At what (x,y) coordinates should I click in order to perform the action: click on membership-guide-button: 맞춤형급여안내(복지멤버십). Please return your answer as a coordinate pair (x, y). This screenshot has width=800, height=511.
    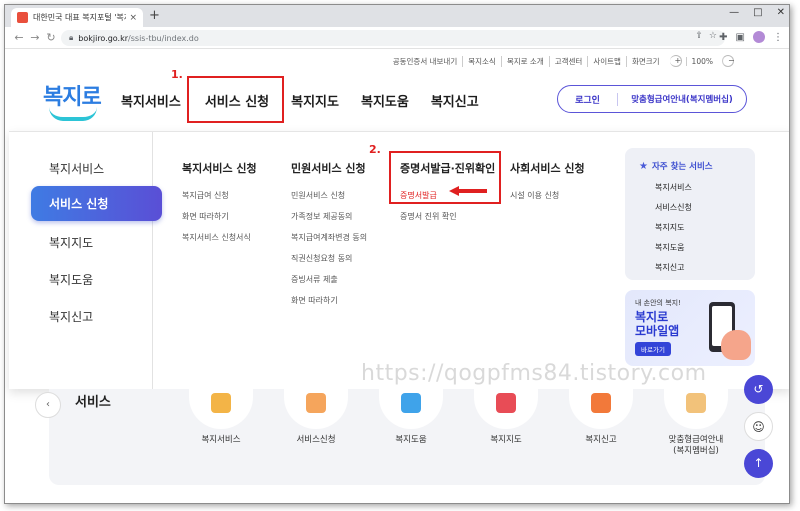
    Looking at the image, I should click on (682, 99).